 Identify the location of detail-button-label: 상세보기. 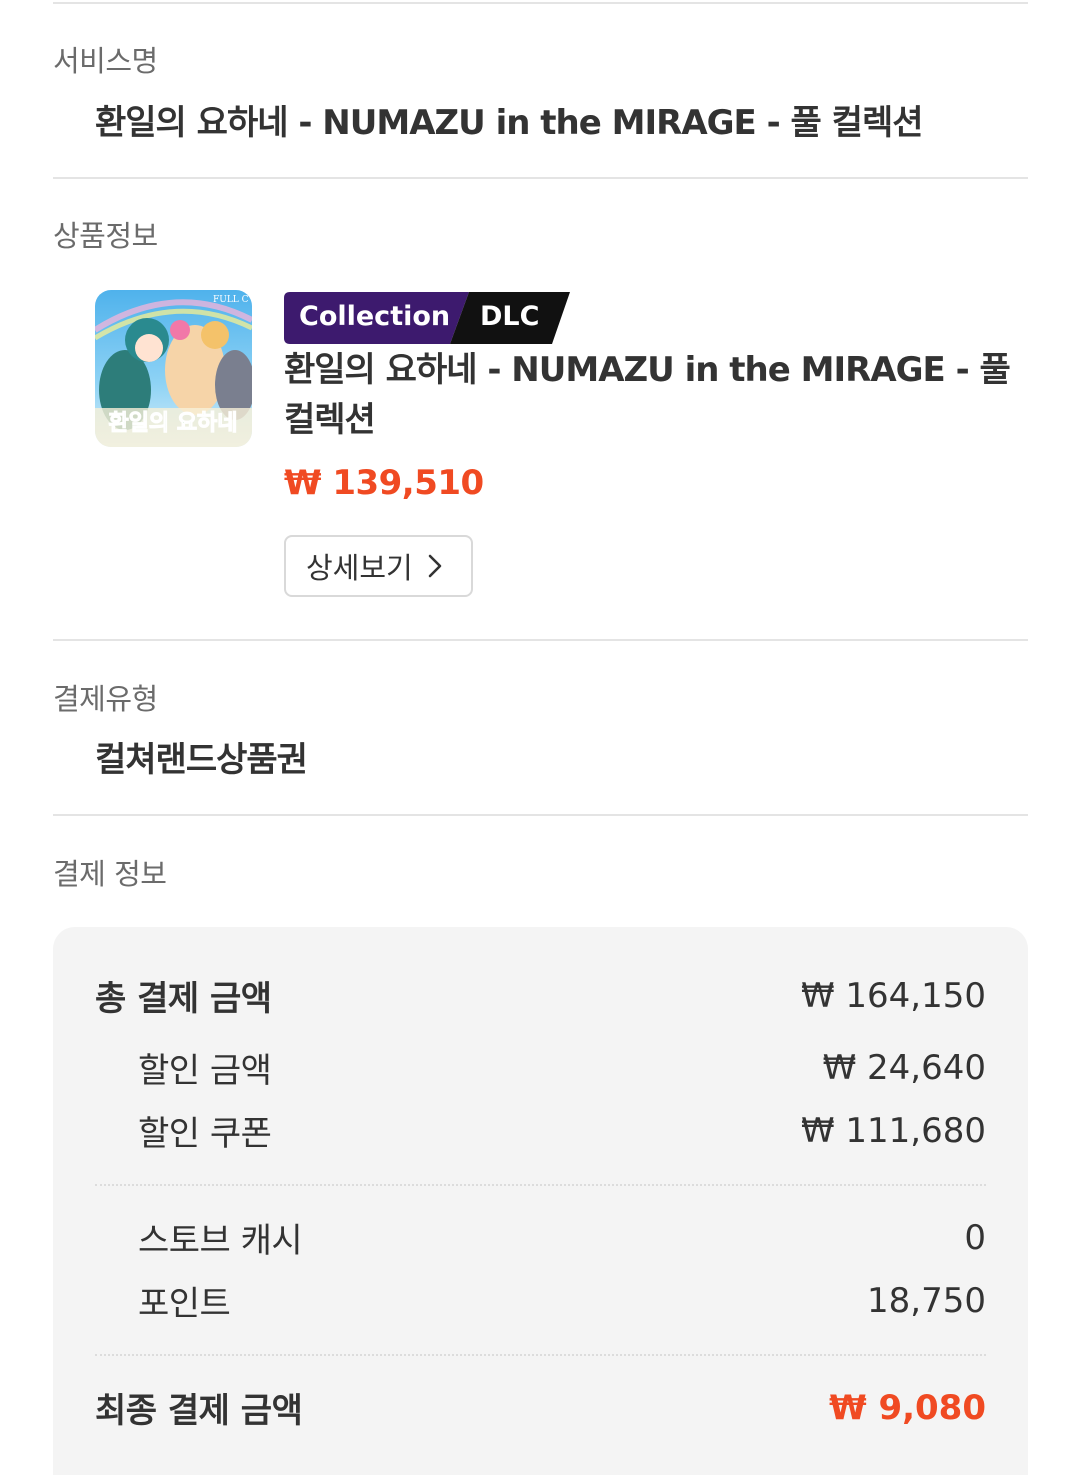
(359, 568).